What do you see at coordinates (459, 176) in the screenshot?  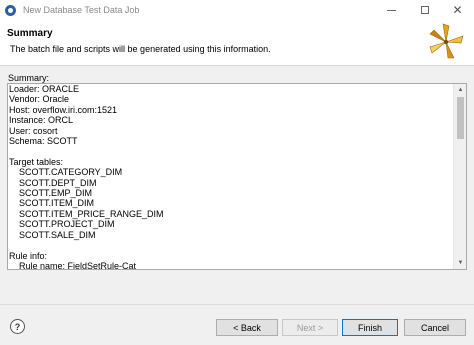 I see `vertical-scrollbar: ▲ ▼` at bounding box center [459, 176].